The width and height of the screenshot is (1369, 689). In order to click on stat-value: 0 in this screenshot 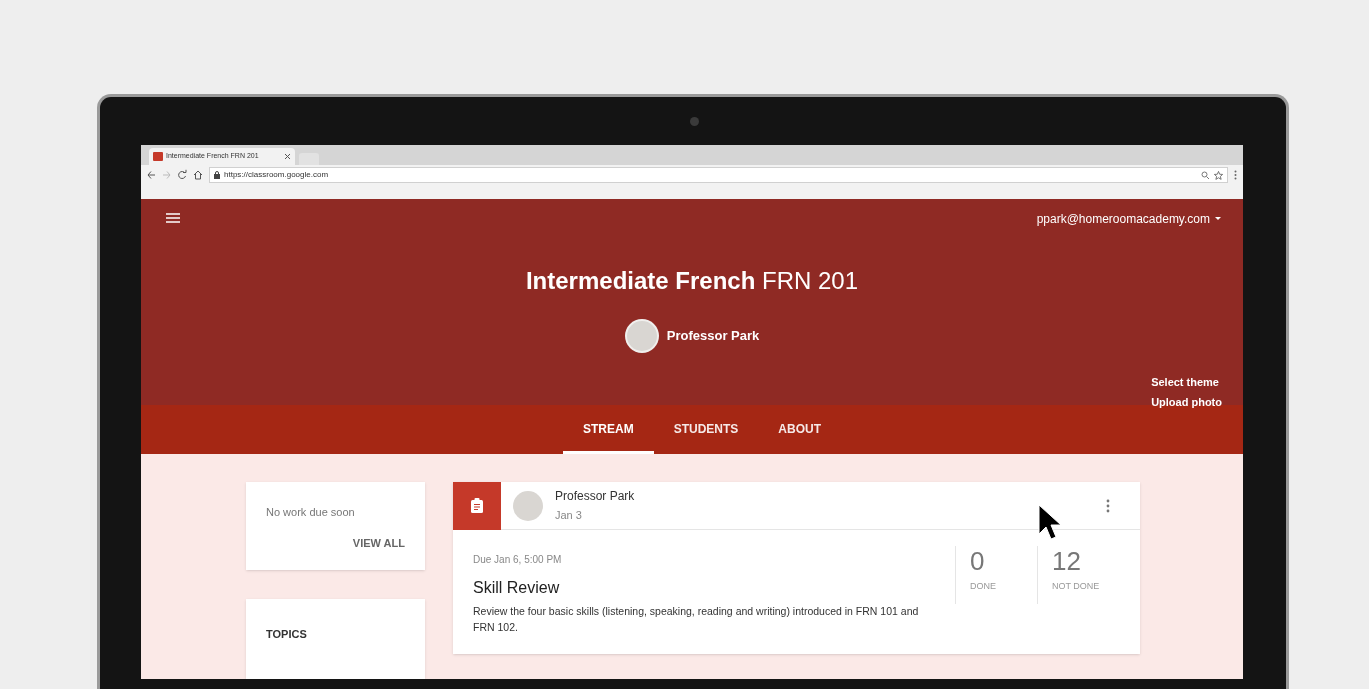, I will do `click(978, 561)`.